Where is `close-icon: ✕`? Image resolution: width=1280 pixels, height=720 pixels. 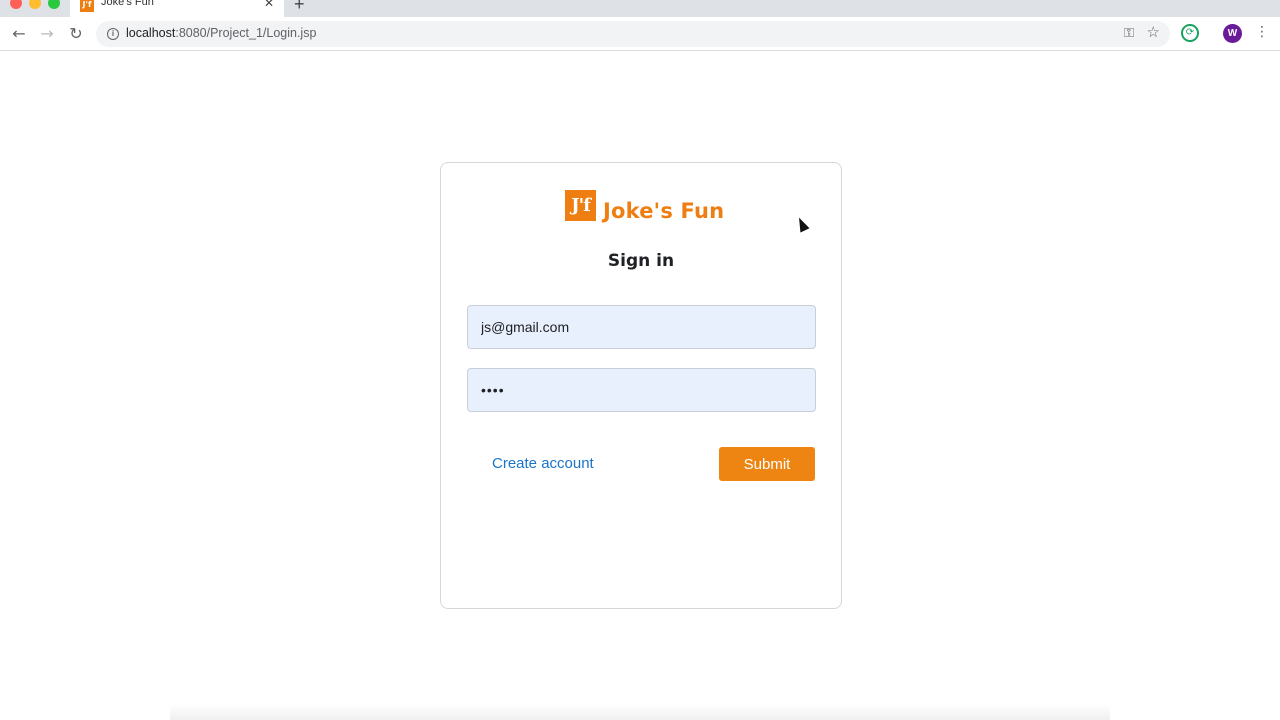 close-icon: ✕ is located at coordinates (269, 5).